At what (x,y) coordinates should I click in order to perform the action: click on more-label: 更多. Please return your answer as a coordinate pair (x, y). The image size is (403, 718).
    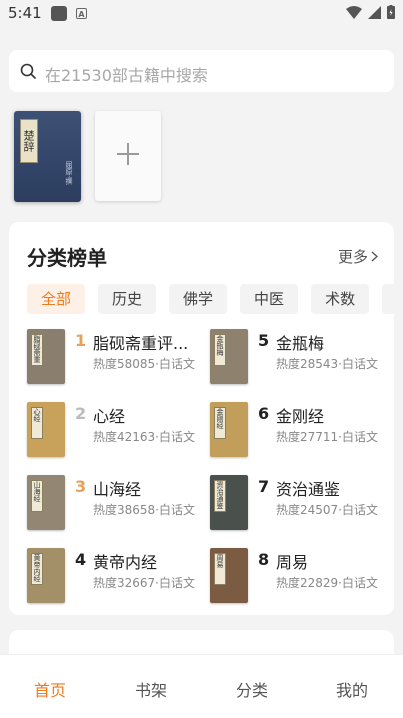
    Looking at the image, I should click on (352, 257).